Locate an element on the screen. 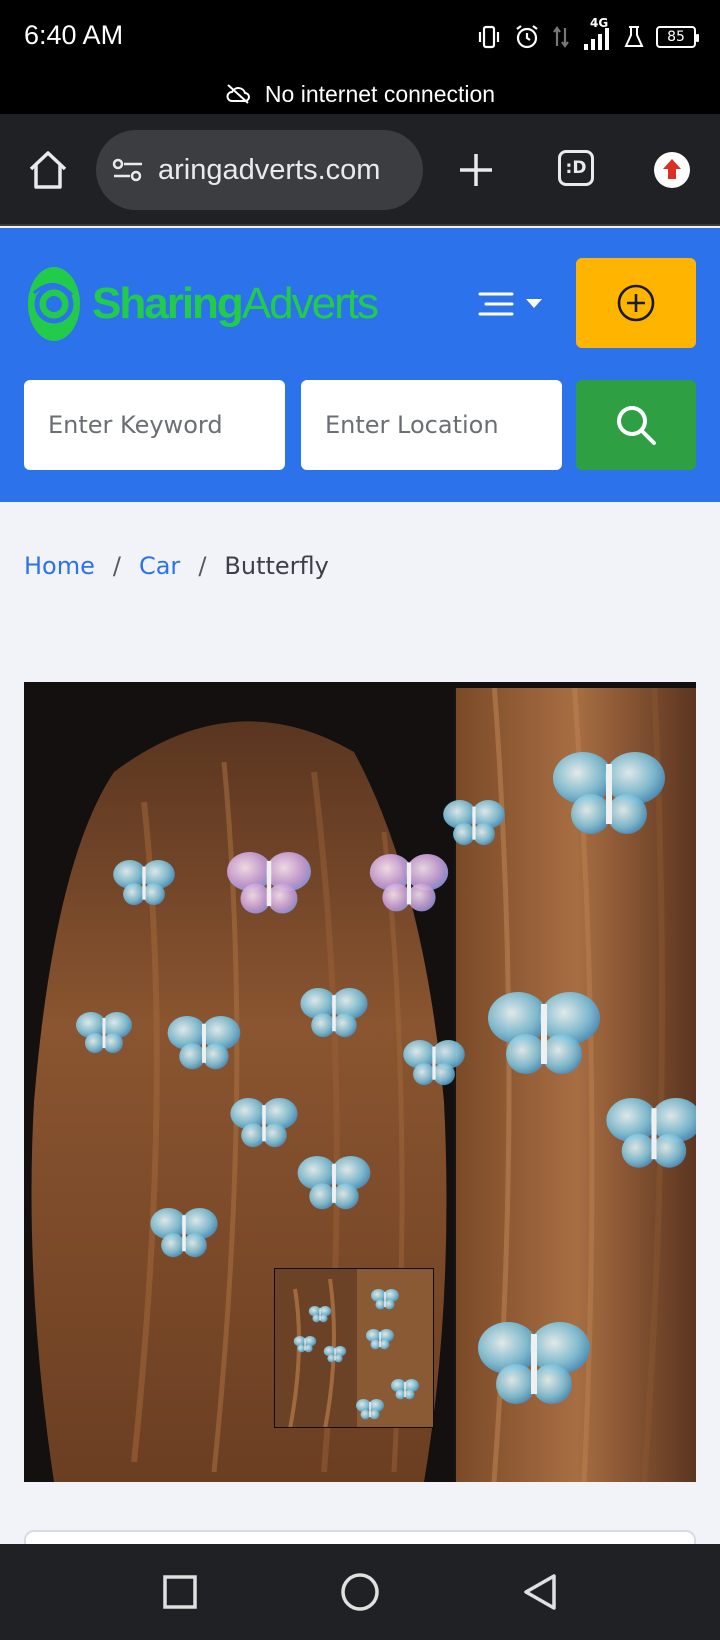  image-thumbnail is located at coordinates (354, 1348).